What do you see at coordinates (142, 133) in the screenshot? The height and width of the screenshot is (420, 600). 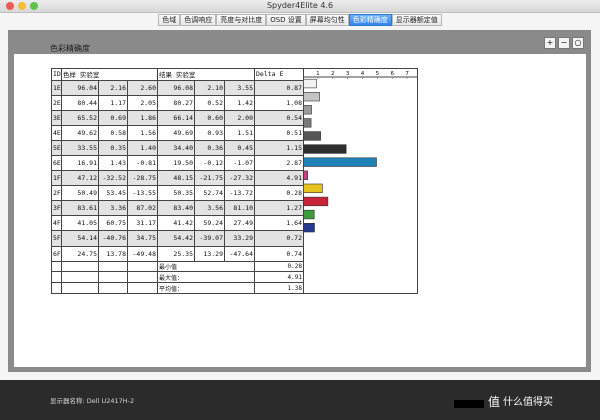 I see `cell-sample-b: 1.56` at bounding box center [142, 133].